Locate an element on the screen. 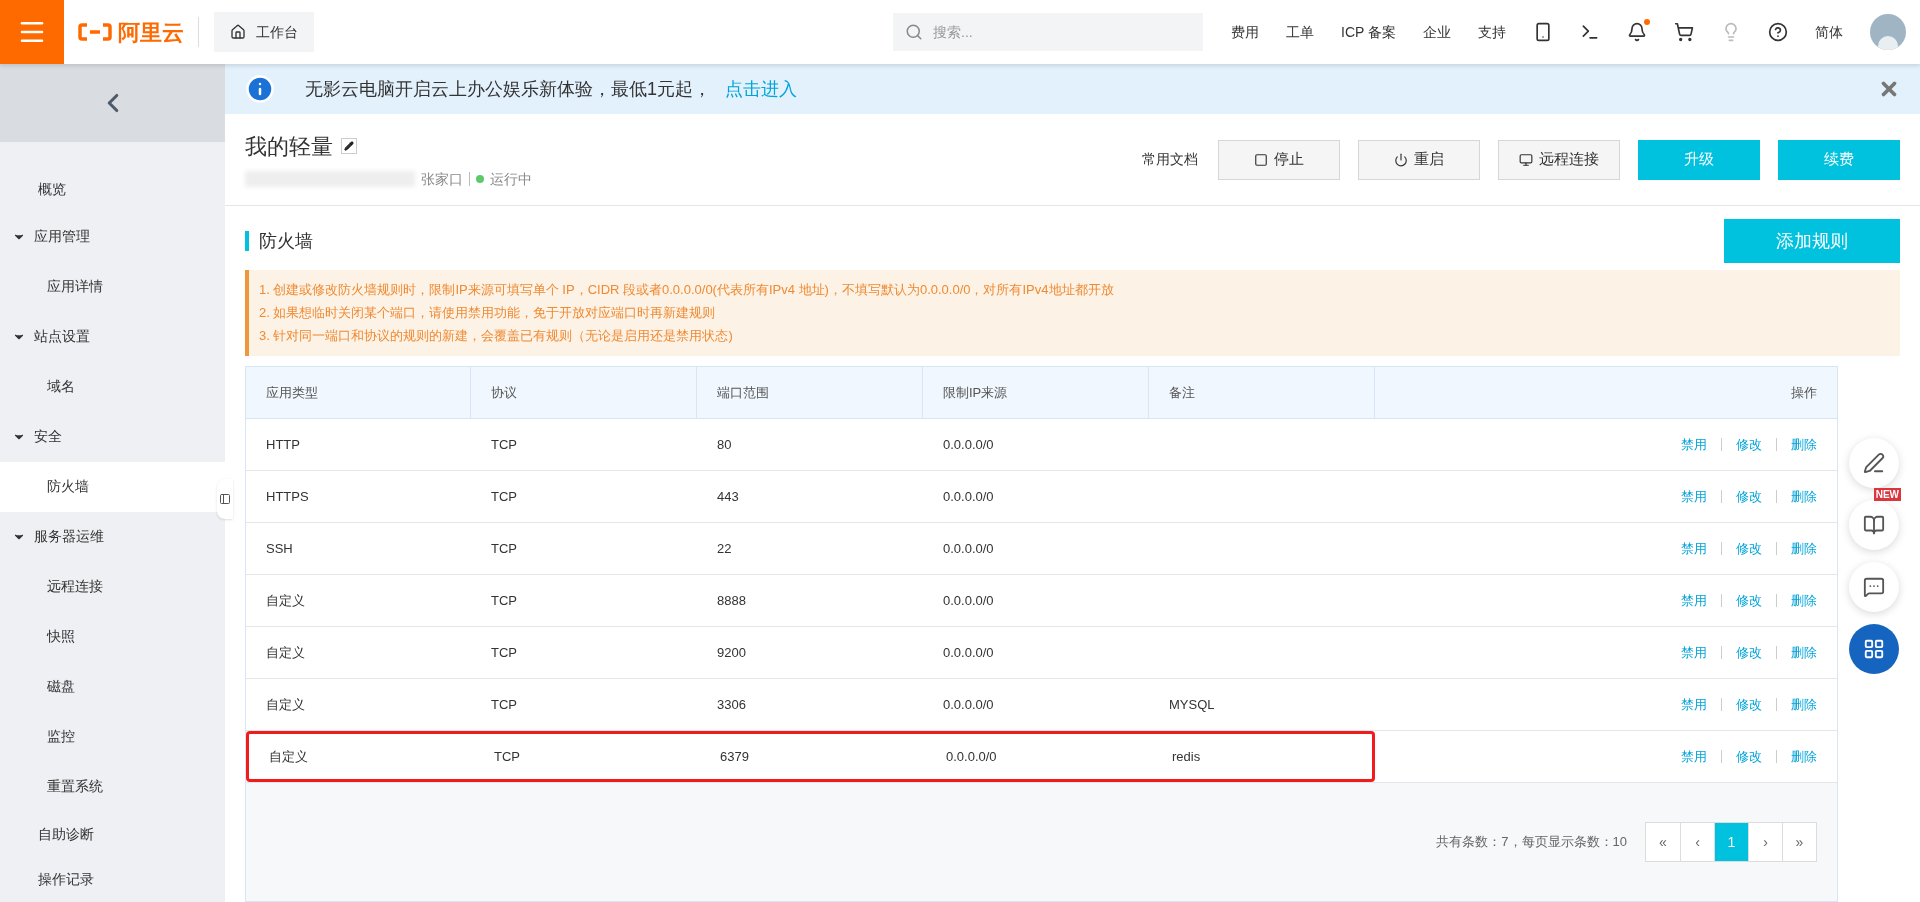 Image resolution: width=1920 pixels, height=902 pixels. table-cell-text: 80 is located at coordinates (724, 444).